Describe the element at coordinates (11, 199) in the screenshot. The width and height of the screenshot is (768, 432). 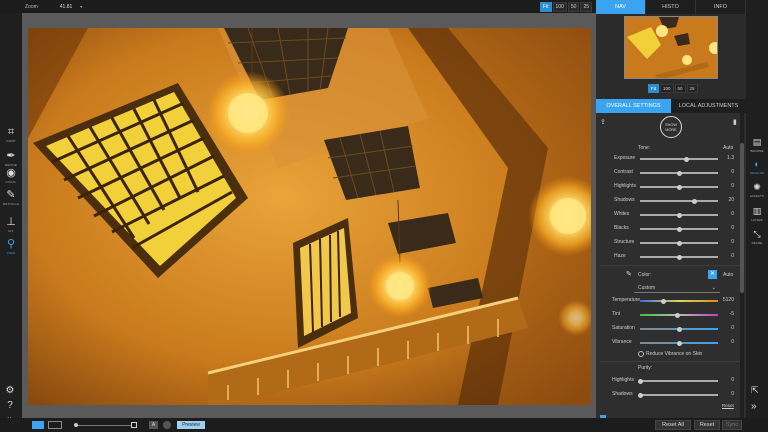
I see `retouch-tool: ✎ RETOUCH` at that location.